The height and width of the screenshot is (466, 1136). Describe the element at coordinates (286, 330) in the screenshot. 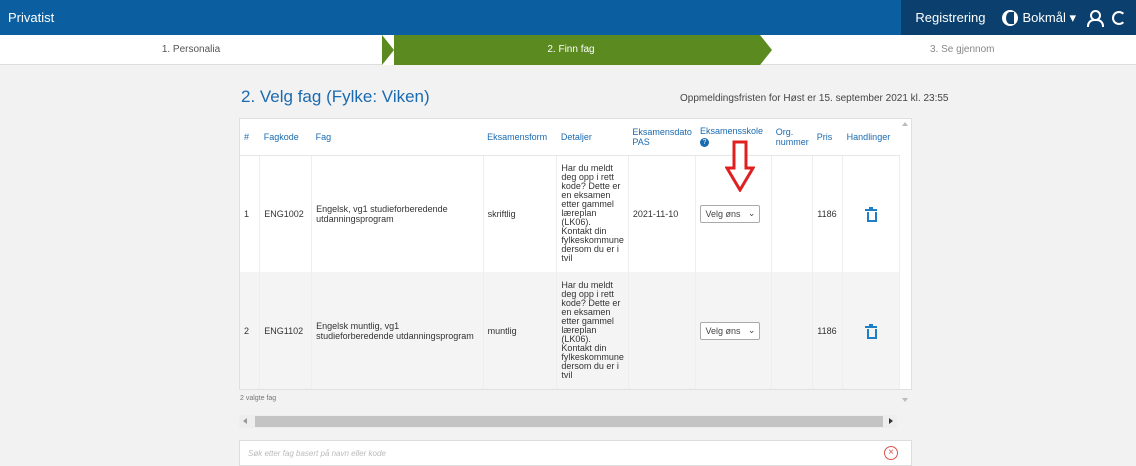

I see `row-code: ENG1102` at that location.